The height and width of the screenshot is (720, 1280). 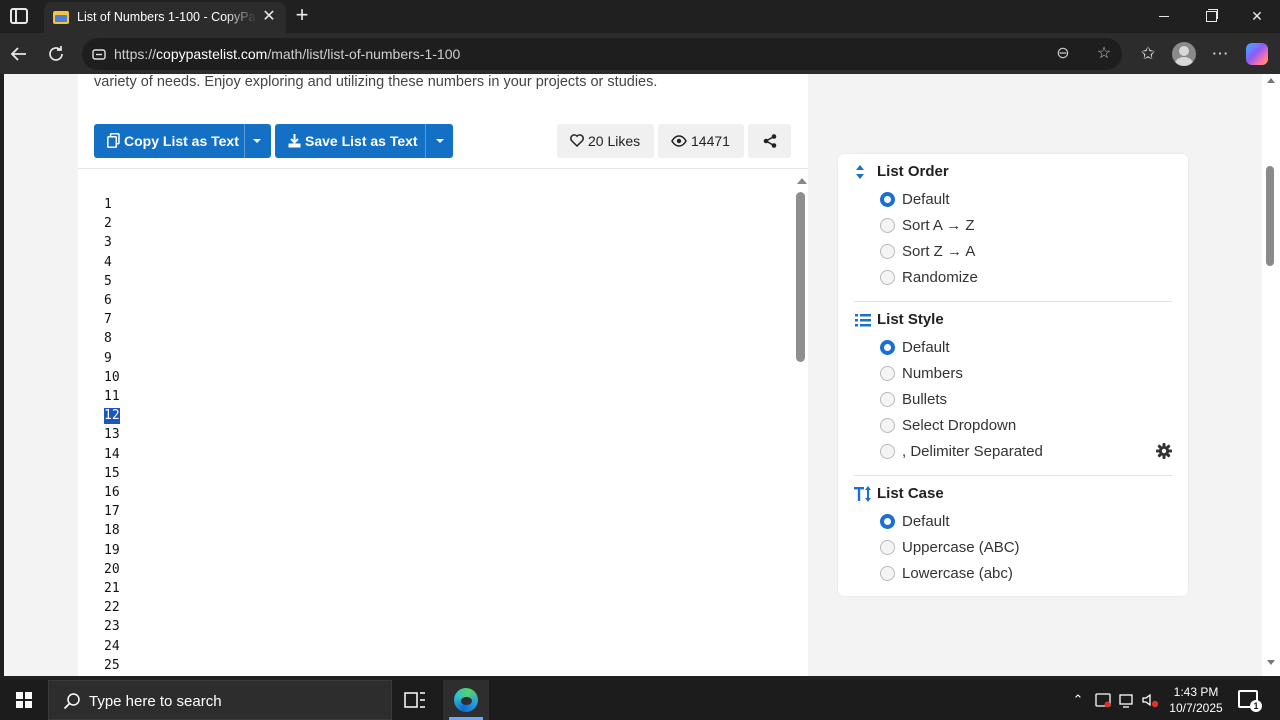 What do you see at coordinates (19, 16) in the screenshot?
I see `tab-actions-icon` at bounding box center [19, 16].